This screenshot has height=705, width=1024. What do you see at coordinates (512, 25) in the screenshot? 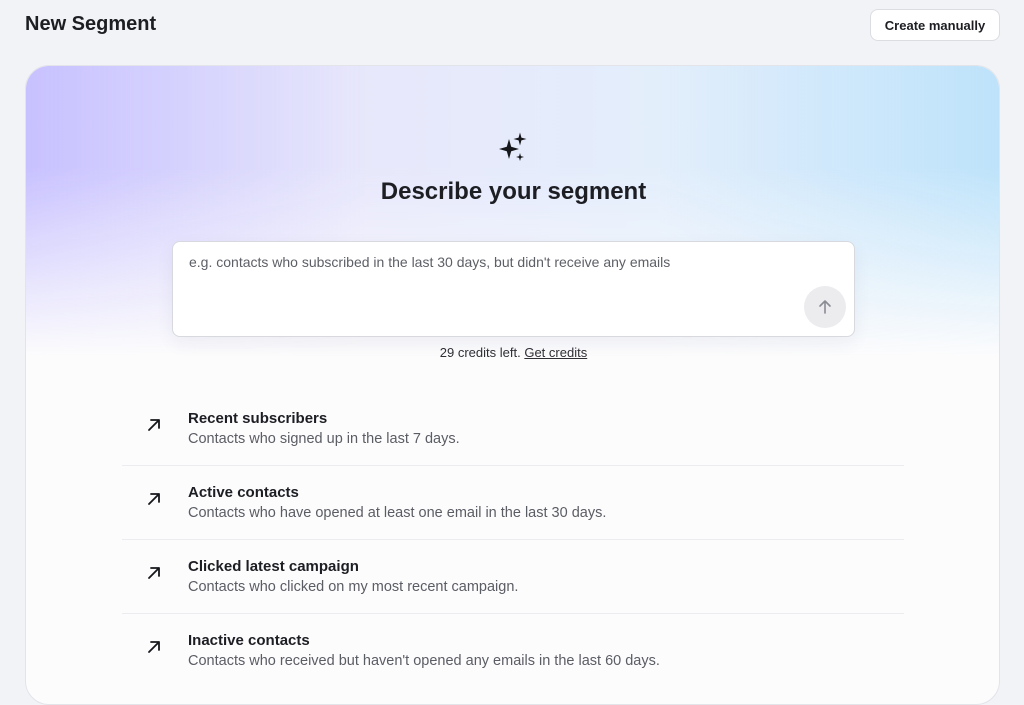
I see `page-header: New Segment Create manually` at bounding box center [512, 25].